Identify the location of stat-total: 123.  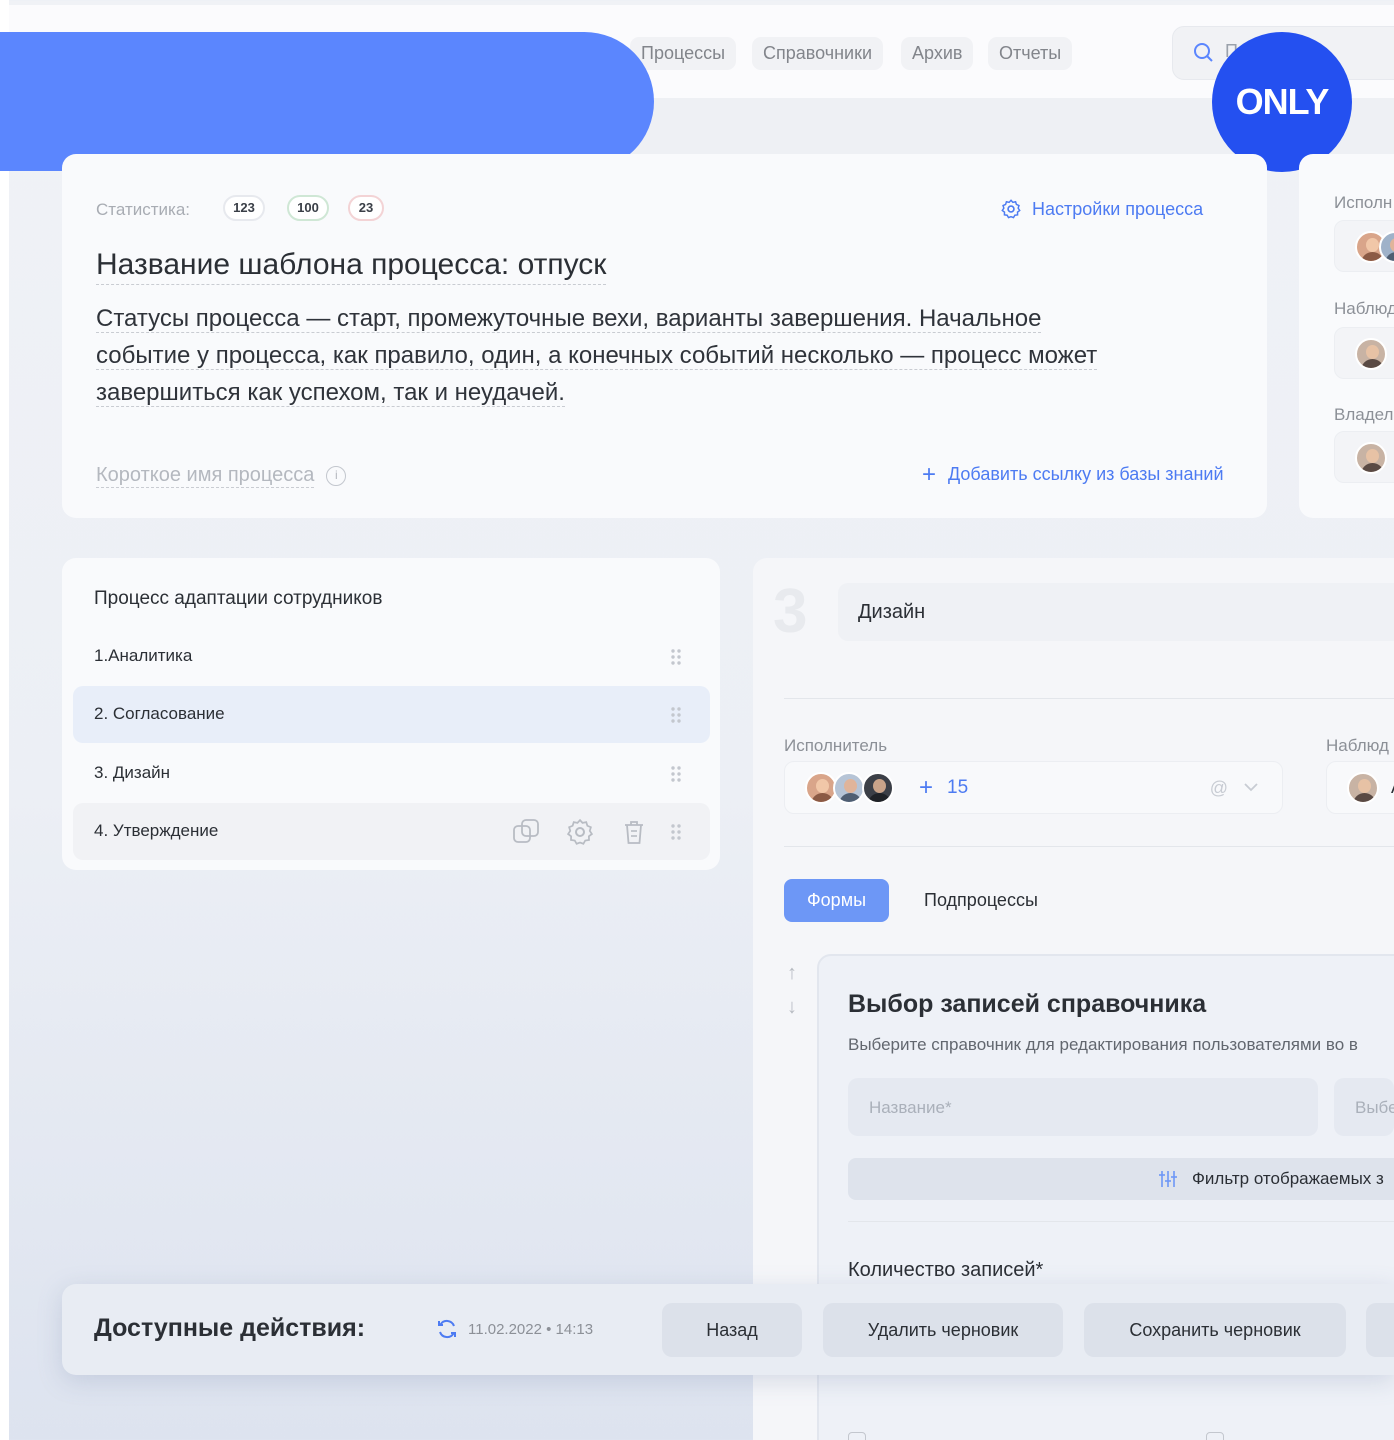
(244, 208).